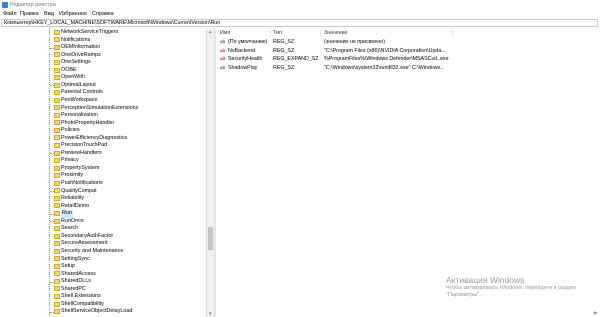 The width and height of the screenshot is (600, 317). I want to click on tree-item-label: OEMInformation, so click(81, 47).